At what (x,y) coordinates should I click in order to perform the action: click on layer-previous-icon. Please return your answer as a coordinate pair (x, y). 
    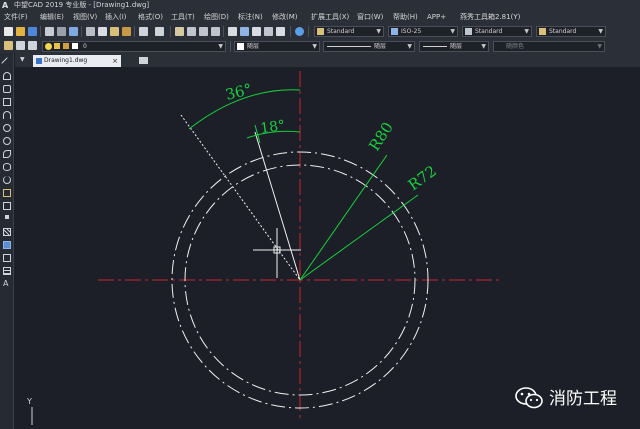
    Looking at the image, I should click on (32, 45).